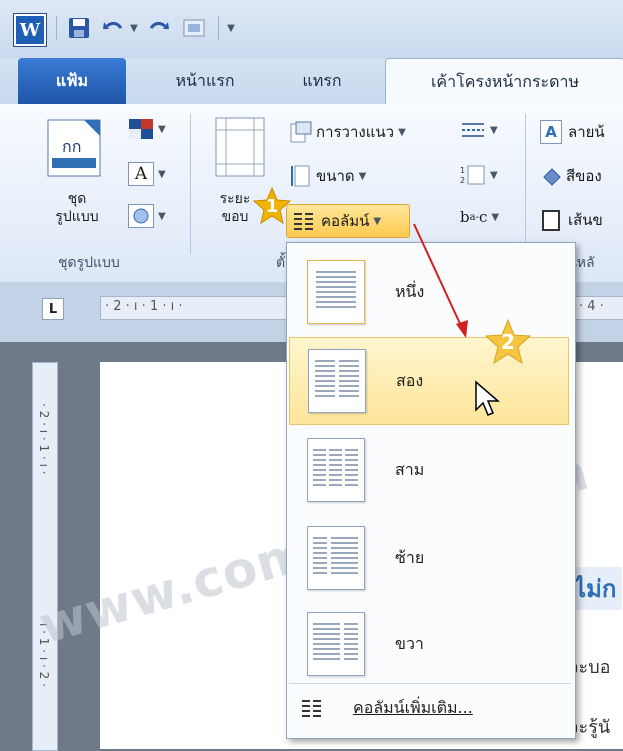  What do you see at coordinates (336, 292) in the screenshot?
I see `one-column-icon` at bounding box center [336, 292].